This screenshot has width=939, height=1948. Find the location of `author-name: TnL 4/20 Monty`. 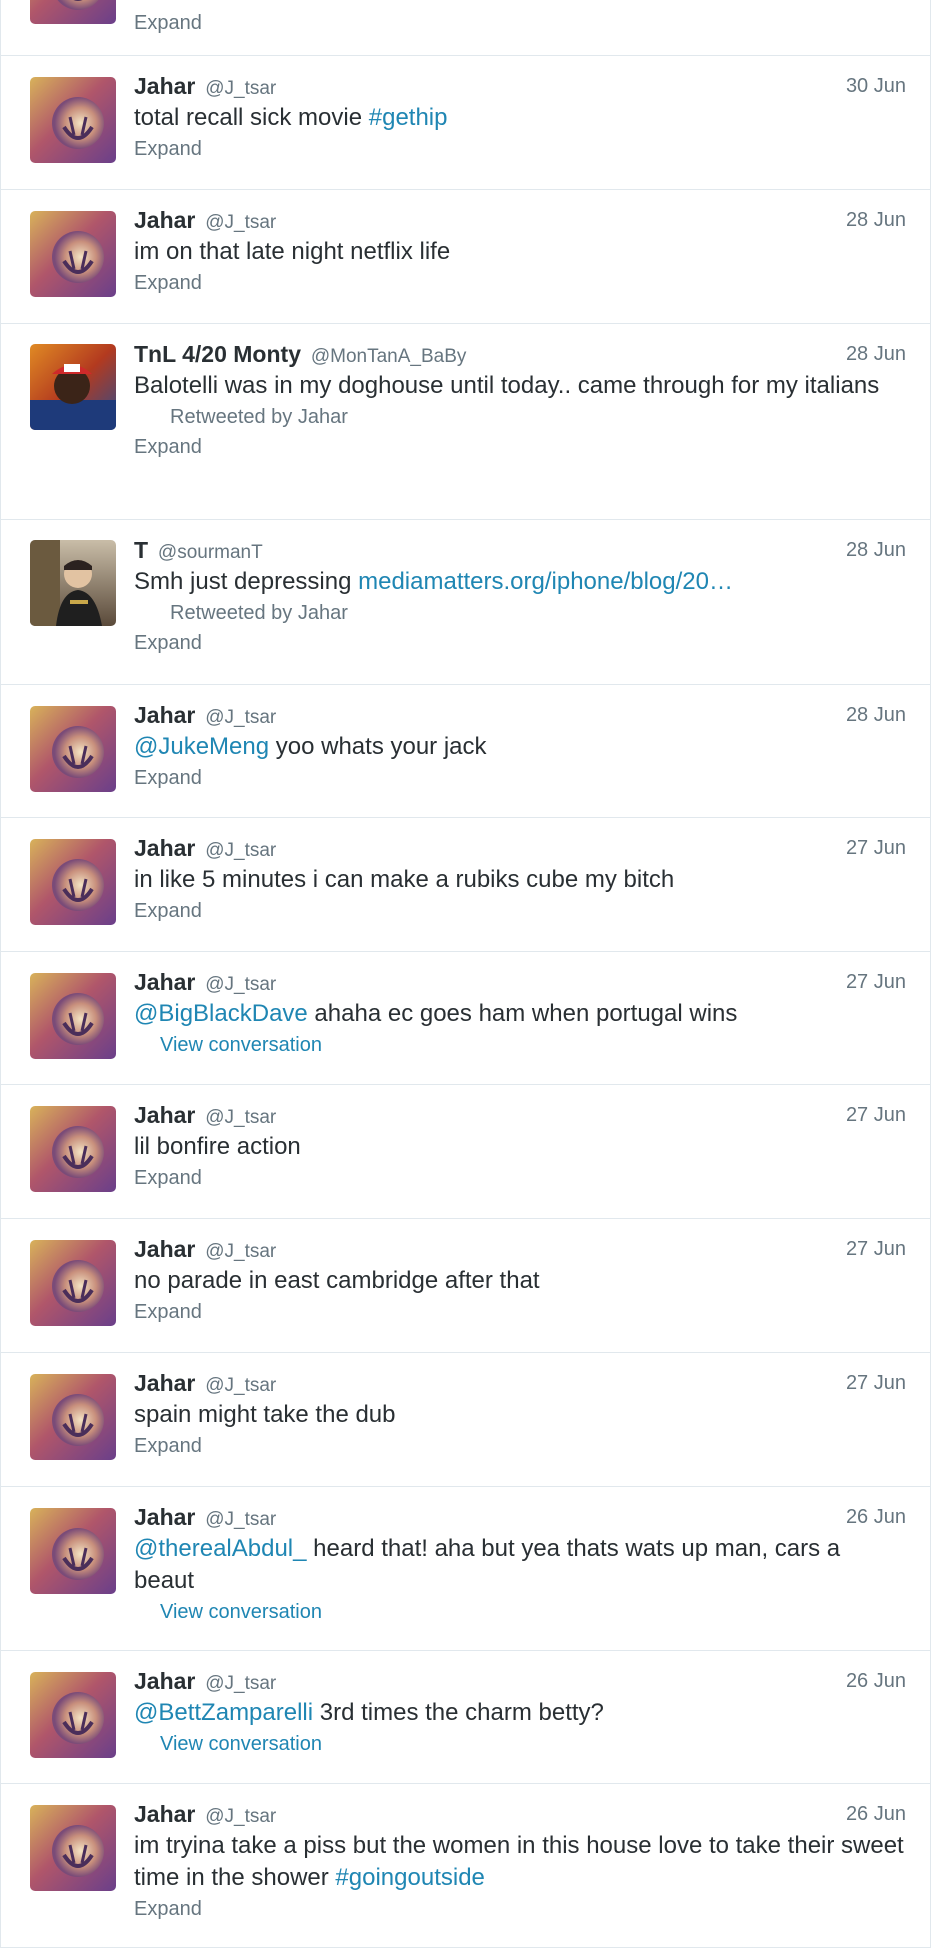

author-name: TnL 4/20 Monty is located at coordinates (217, 354).